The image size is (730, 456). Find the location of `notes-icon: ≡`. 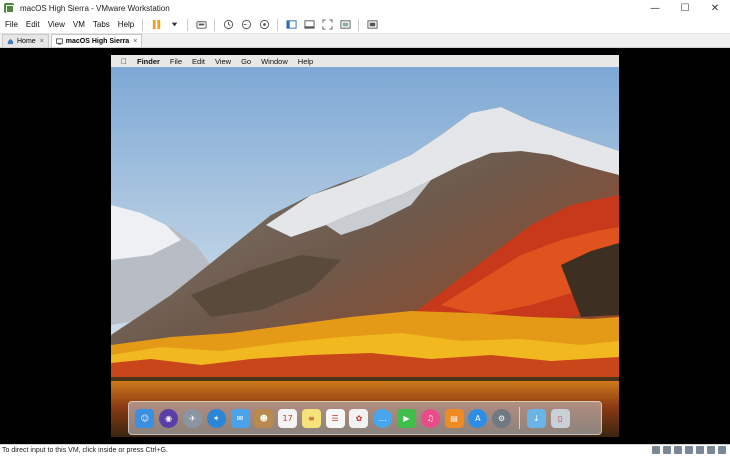

notes-icon: ≡ is located at coordinates (311, 418).